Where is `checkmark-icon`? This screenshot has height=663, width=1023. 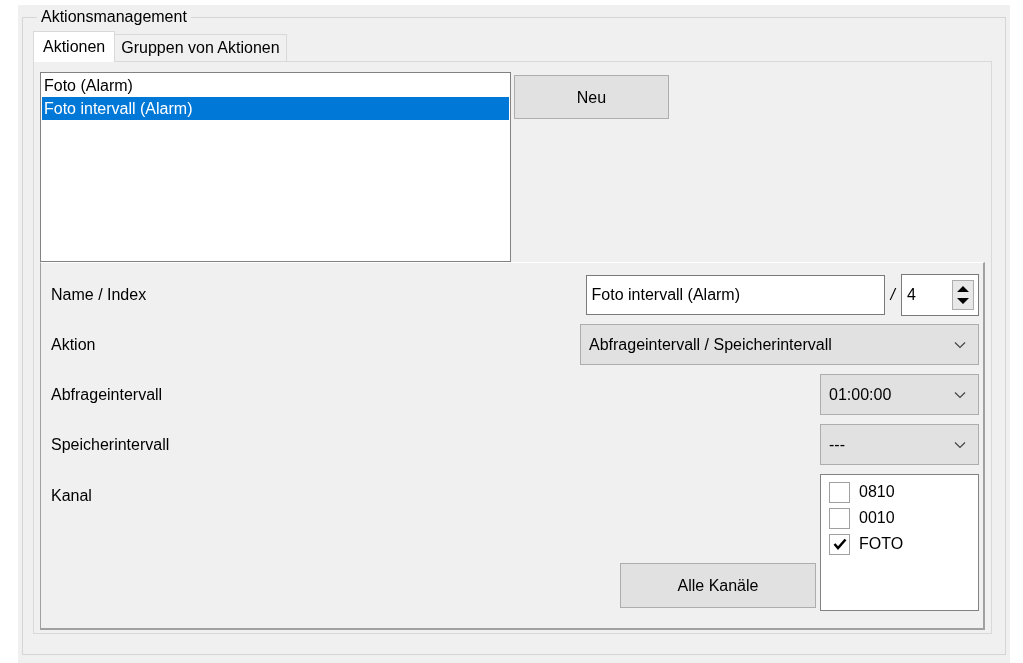
checkmark-icon is located at coordinates (839, 544).